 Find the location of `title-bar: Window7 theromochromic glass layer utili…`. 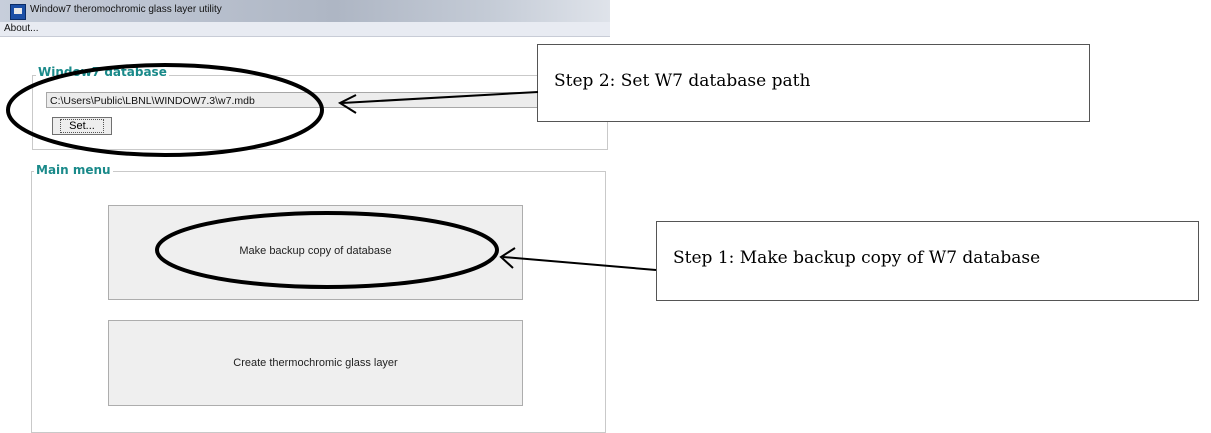

title-bar: Window7 theromochromic glass layer utili… is located at coordinates (305, 11).